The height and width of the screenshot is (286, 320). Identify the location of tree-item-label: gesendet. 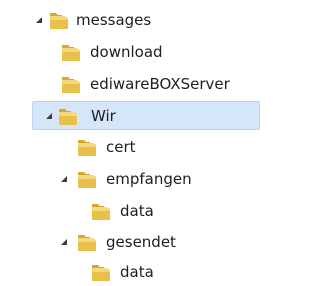
(141, 242).